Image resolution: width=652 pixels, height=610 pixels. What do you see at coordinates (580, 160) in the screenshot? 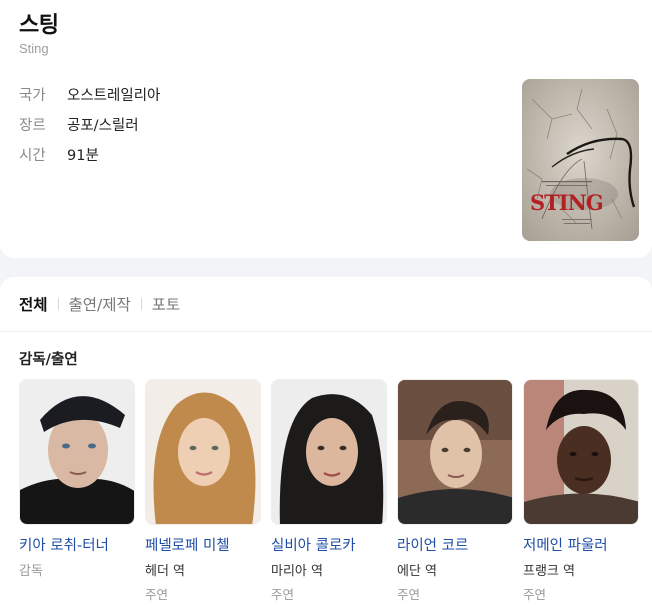
I see `movie-poster: STING` at bounding box center [580, 160].